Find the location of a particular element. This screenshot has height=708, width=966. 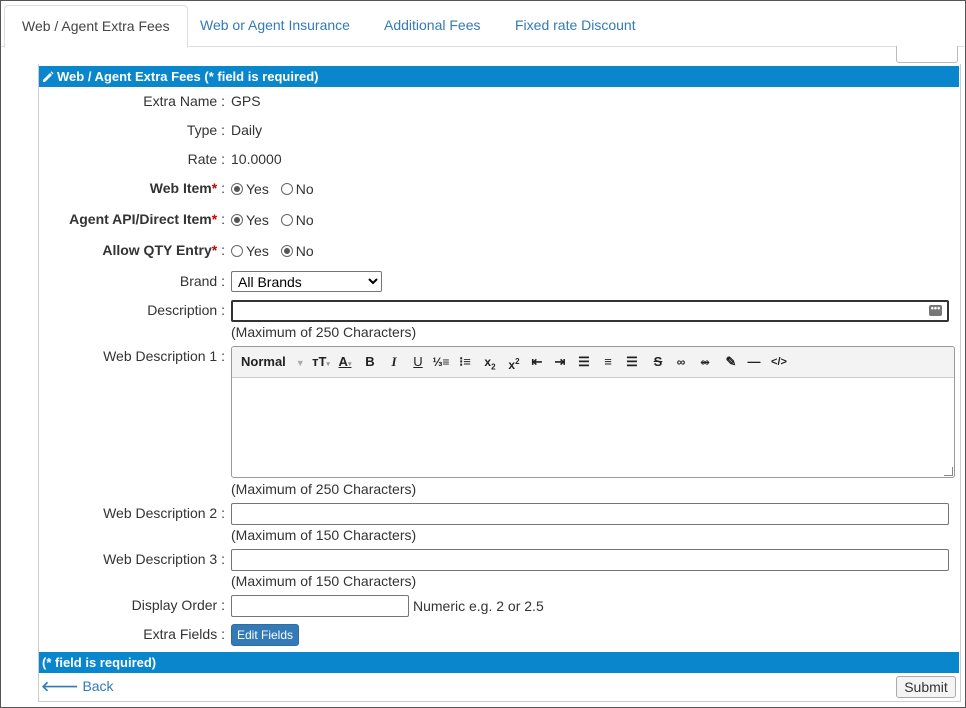

web-item-no-label: No is located at coordinates (304, 189).